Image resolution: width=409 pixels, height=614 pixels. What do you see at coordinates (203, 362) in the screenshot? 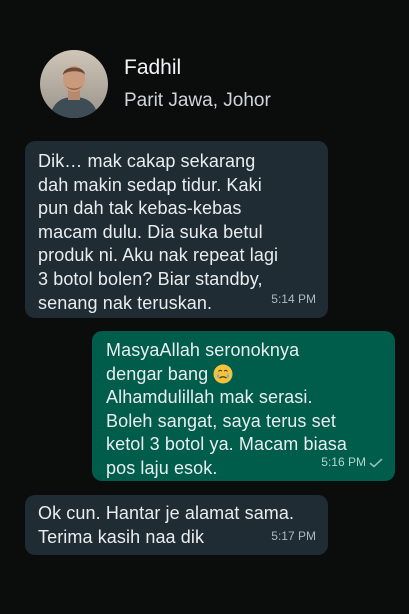
I see `message-text-part: MasyaAllah seronoknya dengar bang` at bounding box center [203, 362].